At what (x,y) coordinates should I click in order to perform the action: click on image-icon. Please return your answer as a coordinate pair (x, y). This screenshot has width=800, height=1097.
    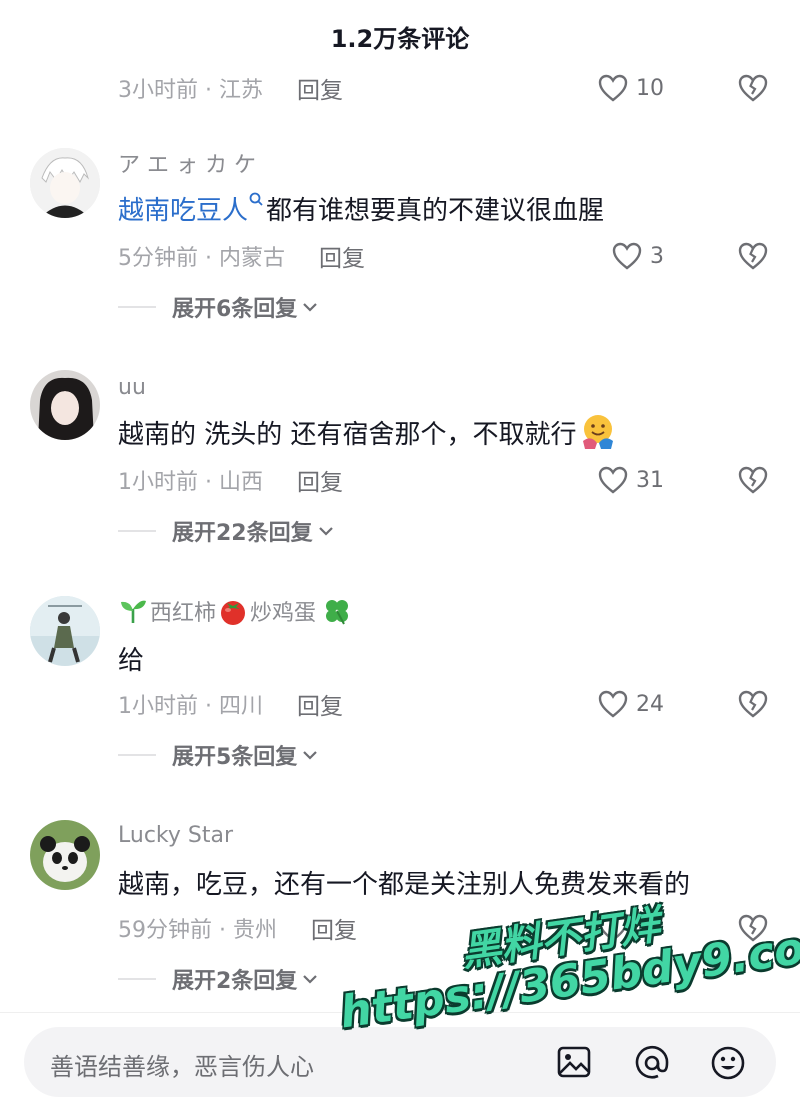
    Looking at the image, I should click on (574, 1062).